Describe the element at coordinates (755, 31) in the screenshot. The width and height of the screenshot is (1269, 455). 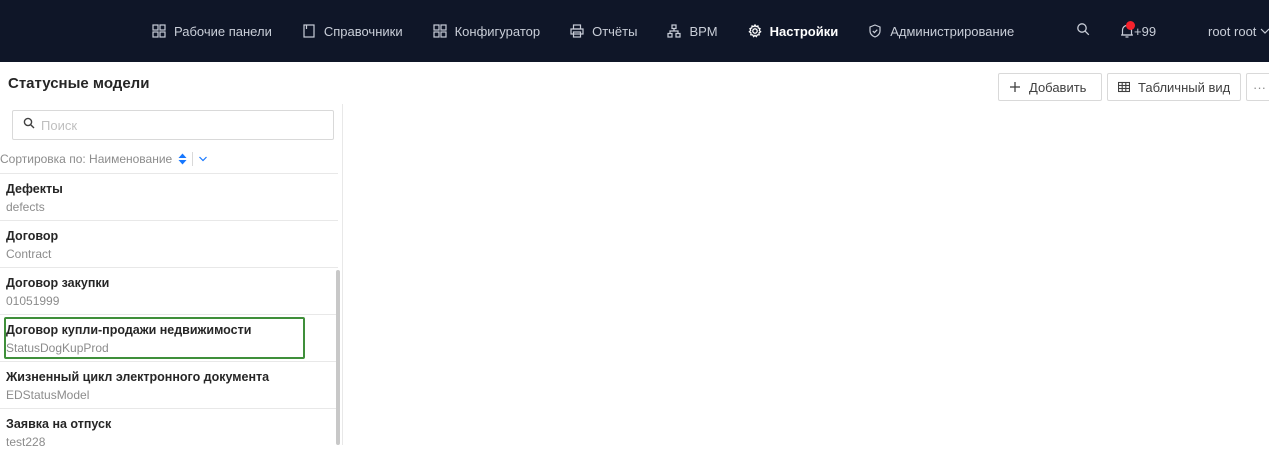
I see `gear-icon` at that location.